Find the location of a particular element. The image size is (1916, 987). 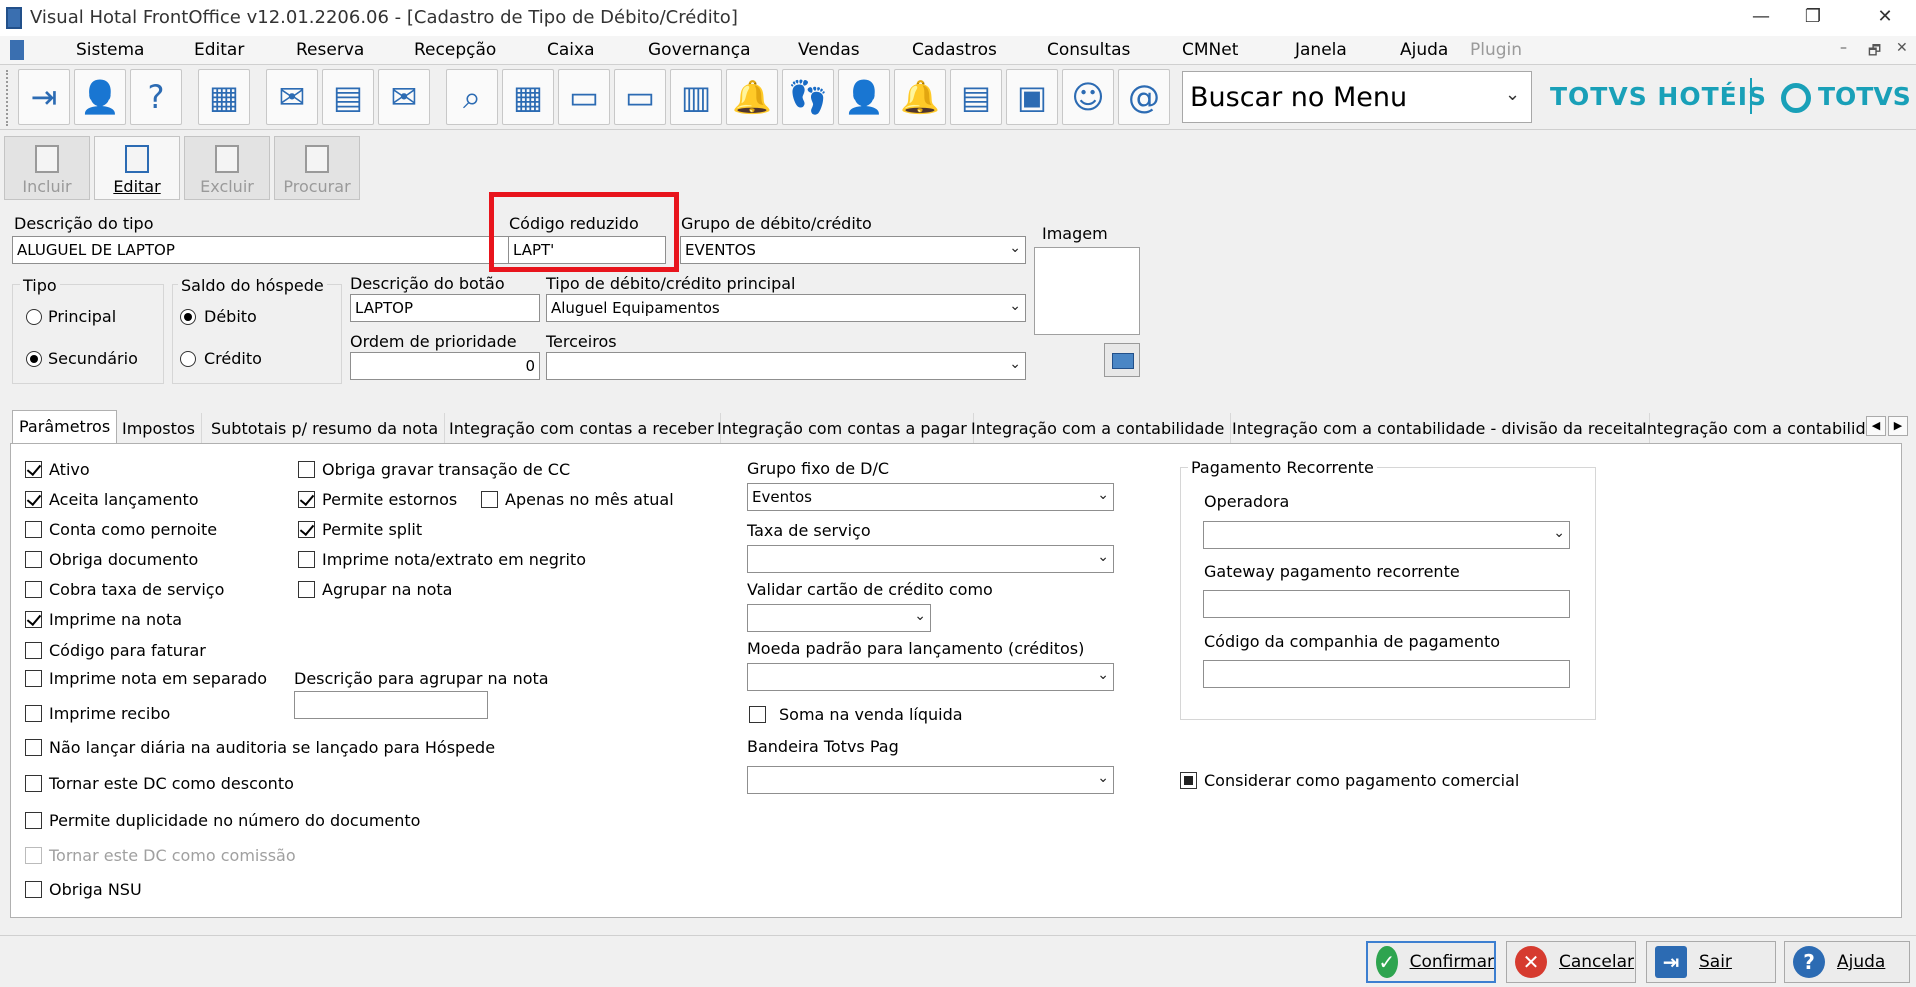

toolbar-bell-button: 🔔 is located at coordinates (752, 97).